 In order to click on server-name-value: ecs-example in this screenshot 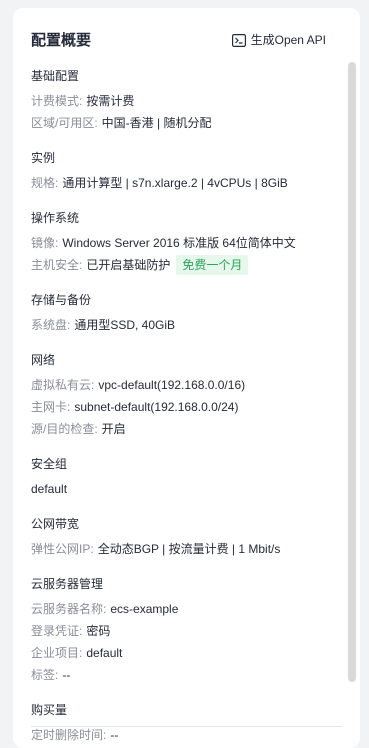, I will do `click(144, 609)`.